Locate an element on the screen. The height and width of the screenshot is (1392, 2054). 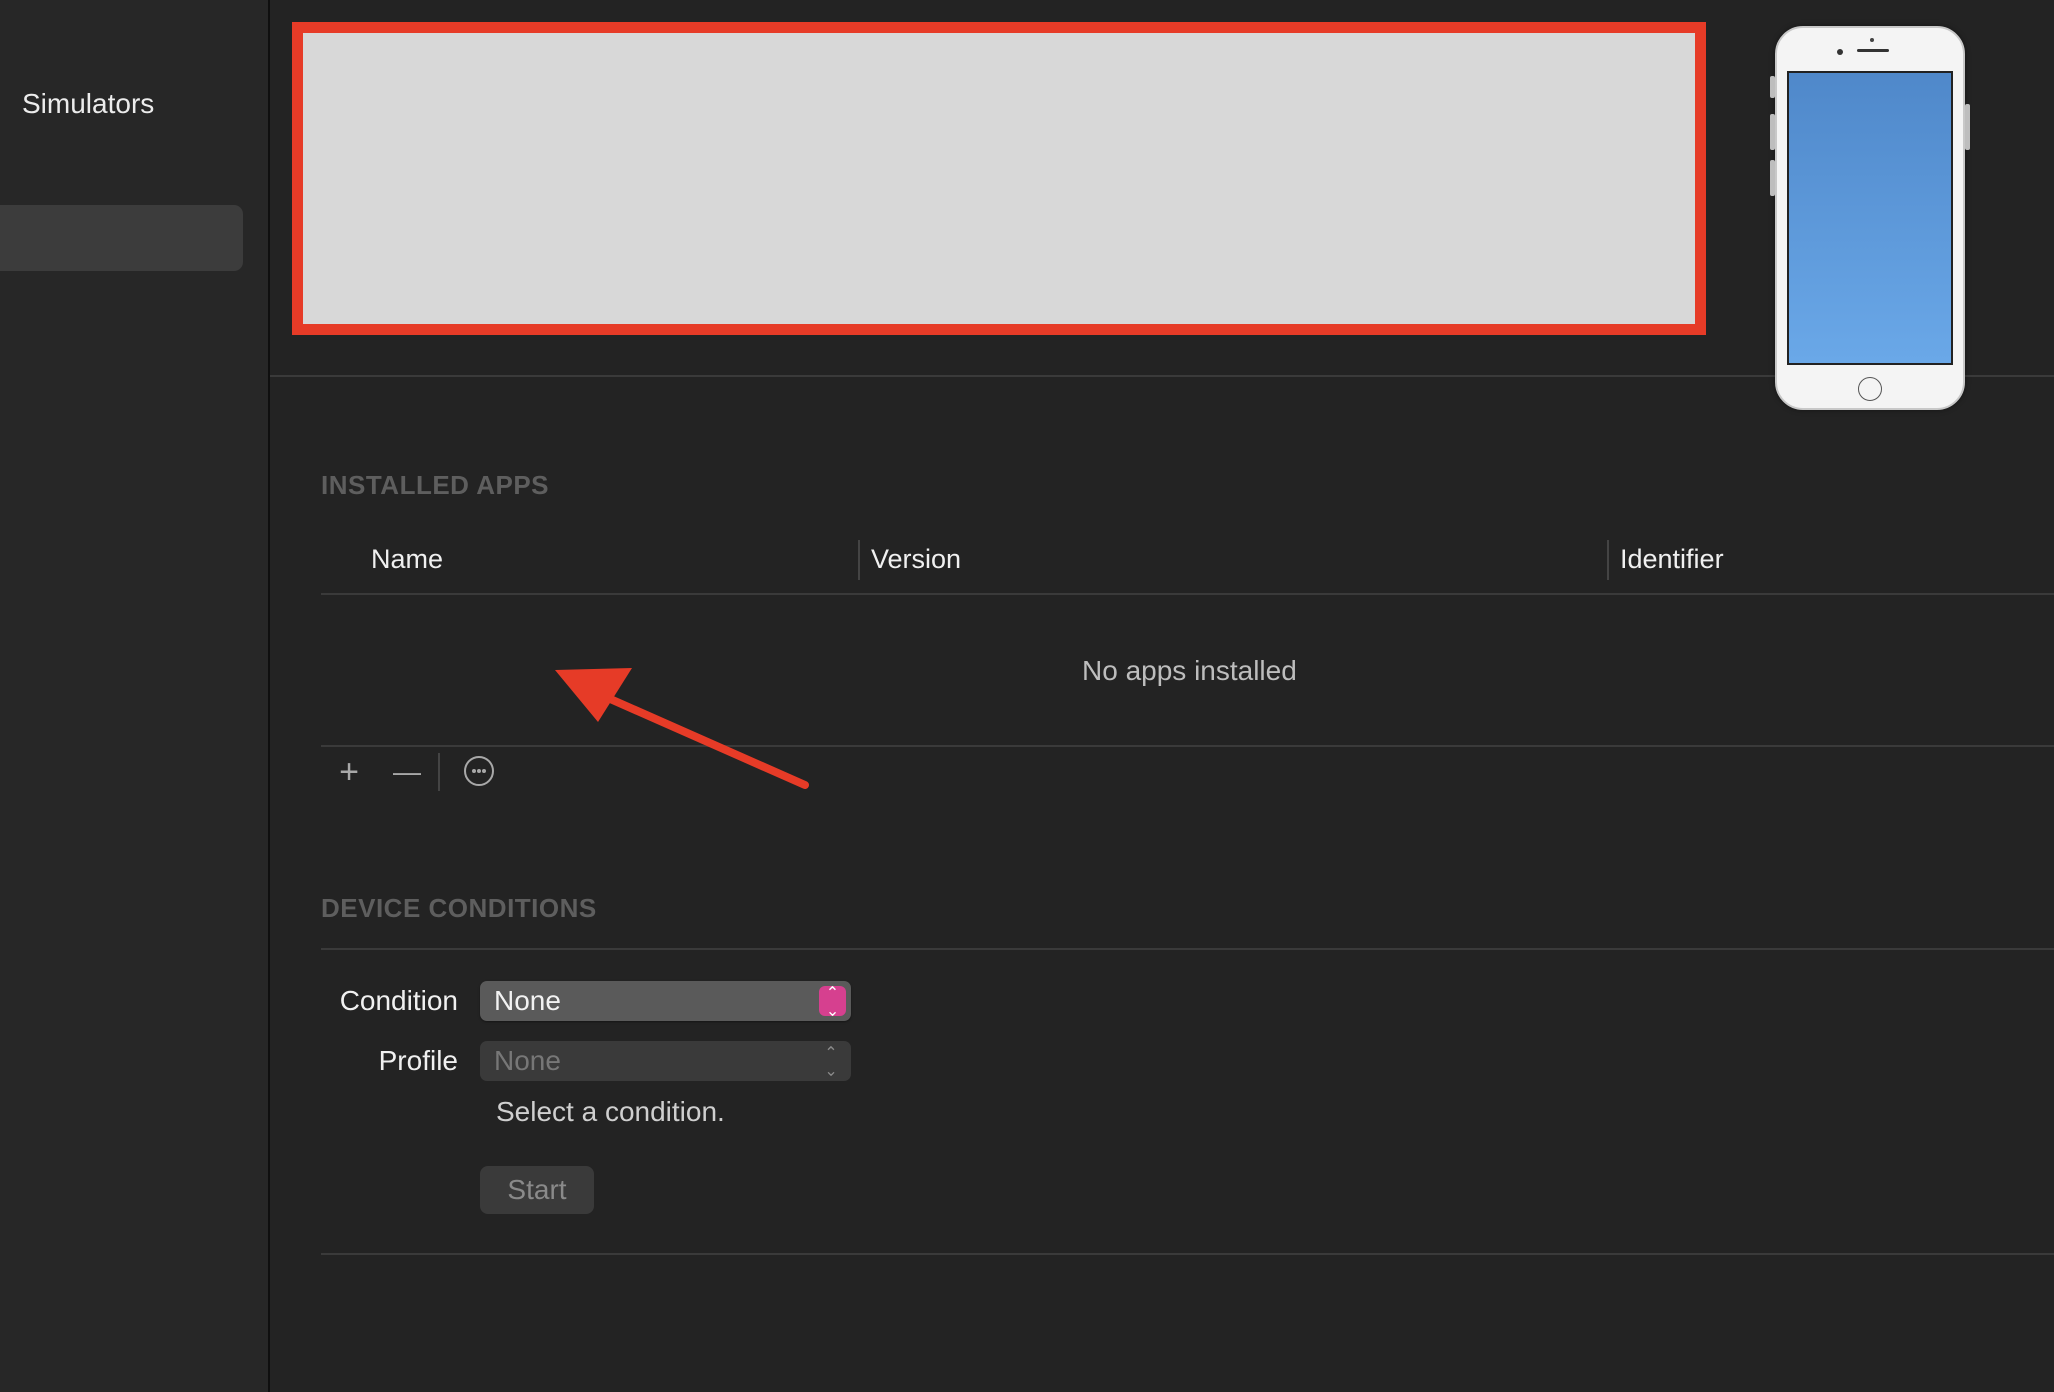
section-divider is located at coordinates (1187, 949).